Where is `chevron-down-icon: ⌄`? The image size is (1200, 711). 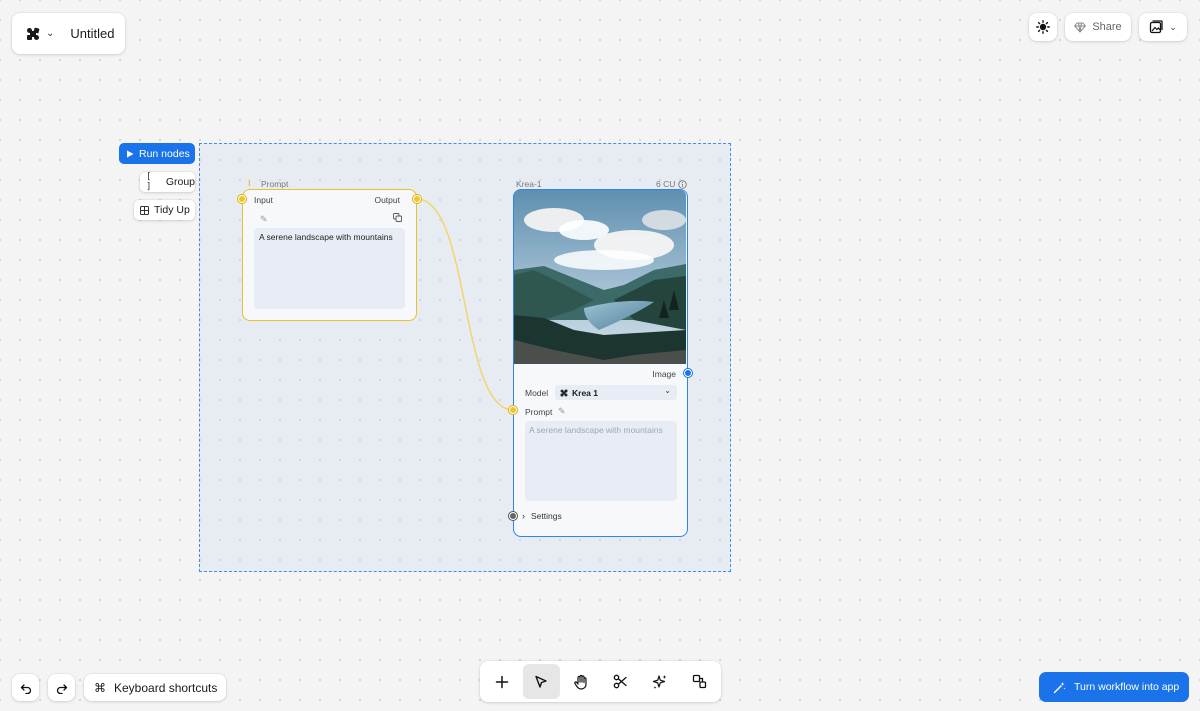 chevron-down-icon: ⌄ is located at coordinates (667, 390).